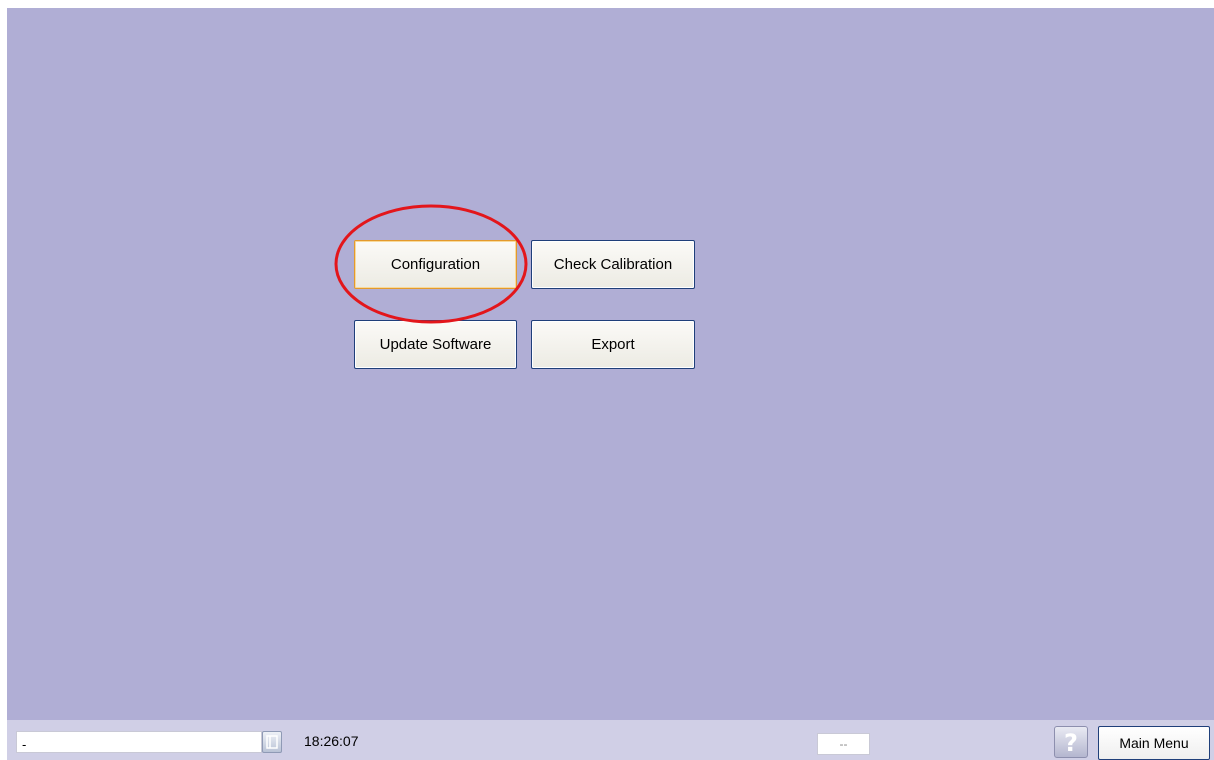  I want to click on configuration-button: Configuration, so click(435, 264).